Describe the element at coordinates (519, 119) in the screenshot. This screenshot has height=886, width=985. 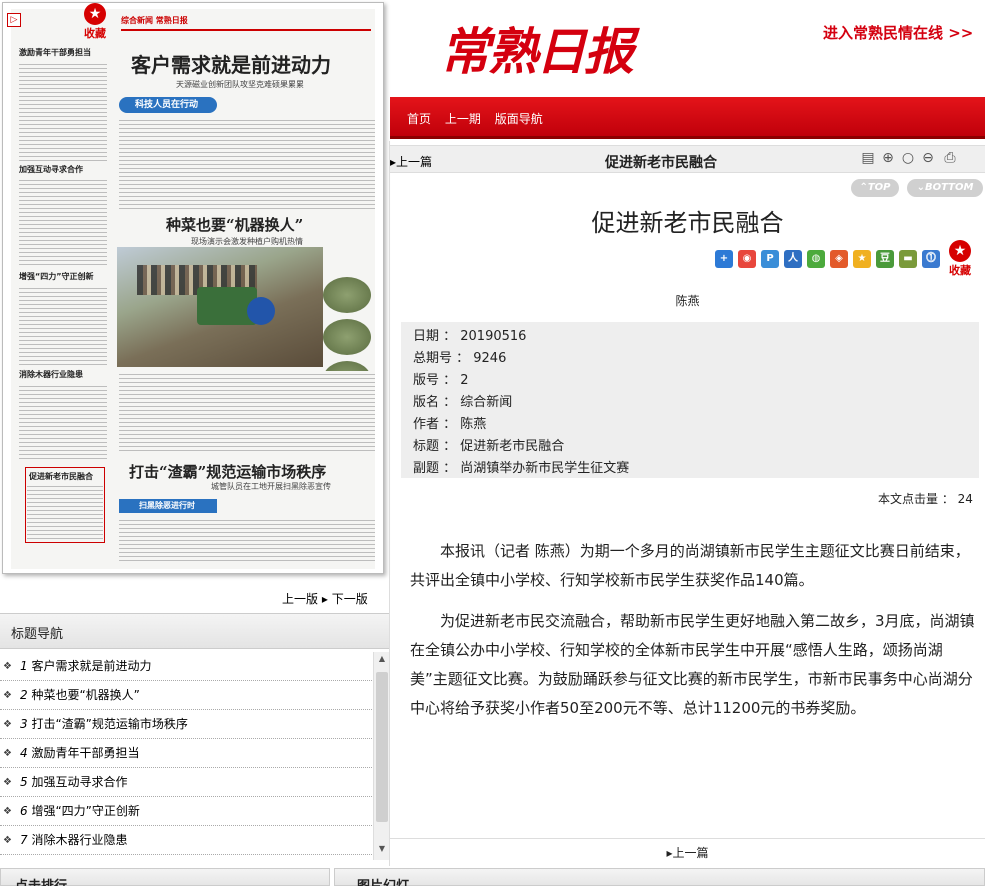
I see `nav-page-navigation: 版面导航` at that location.